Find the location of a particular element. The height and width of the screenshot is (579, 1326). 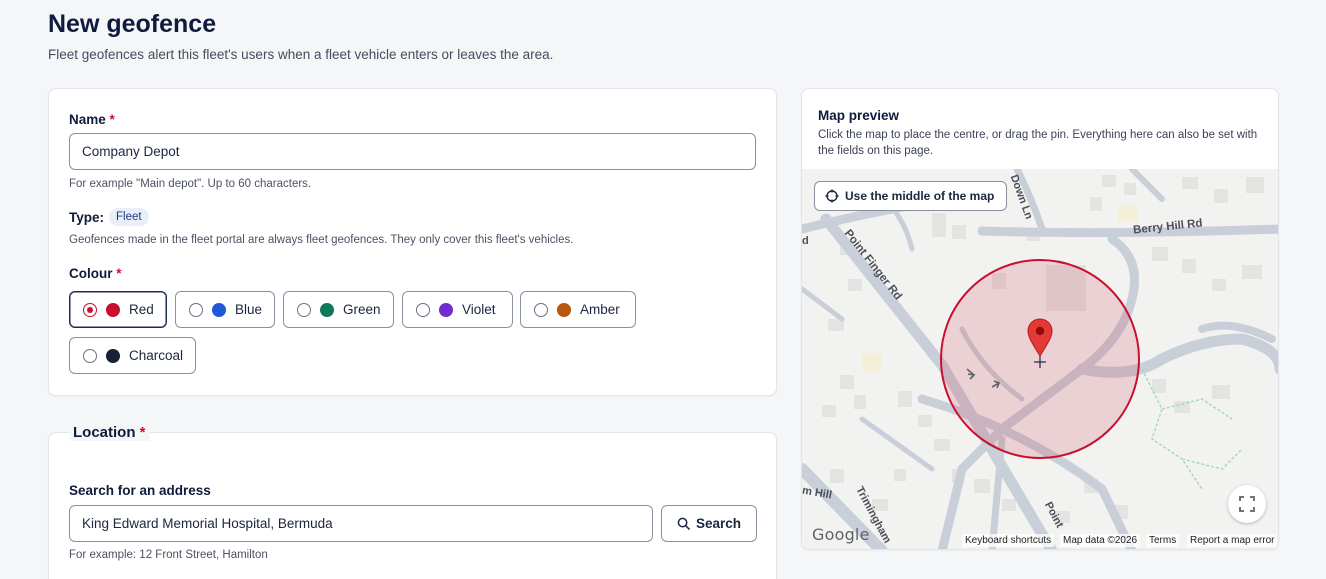

type-label: Type: is located at coordinates (87, 217).